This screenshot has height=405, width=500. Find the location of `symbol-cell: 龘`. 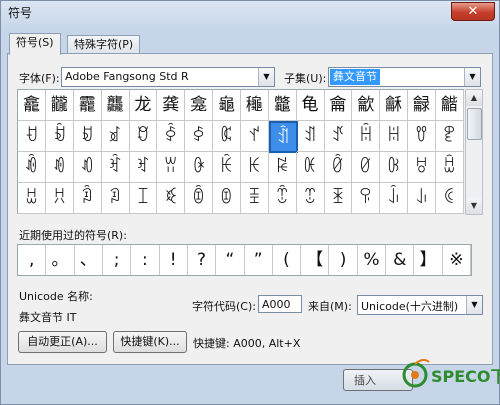

symbol-cell: 龘 is located at coordinates (115, 105).